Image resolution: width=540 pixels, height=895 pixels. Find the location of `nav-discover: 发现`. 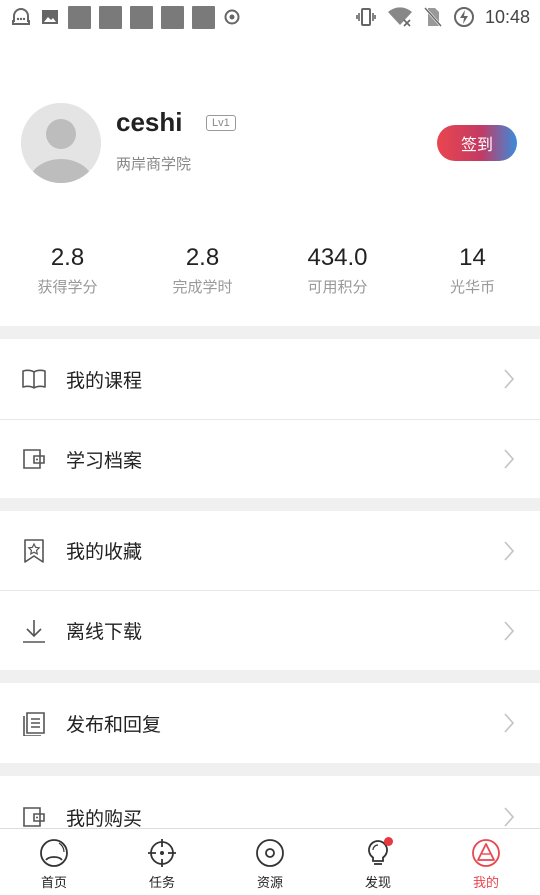

nav-discover: 发现 is located at coordinates (378, 862).